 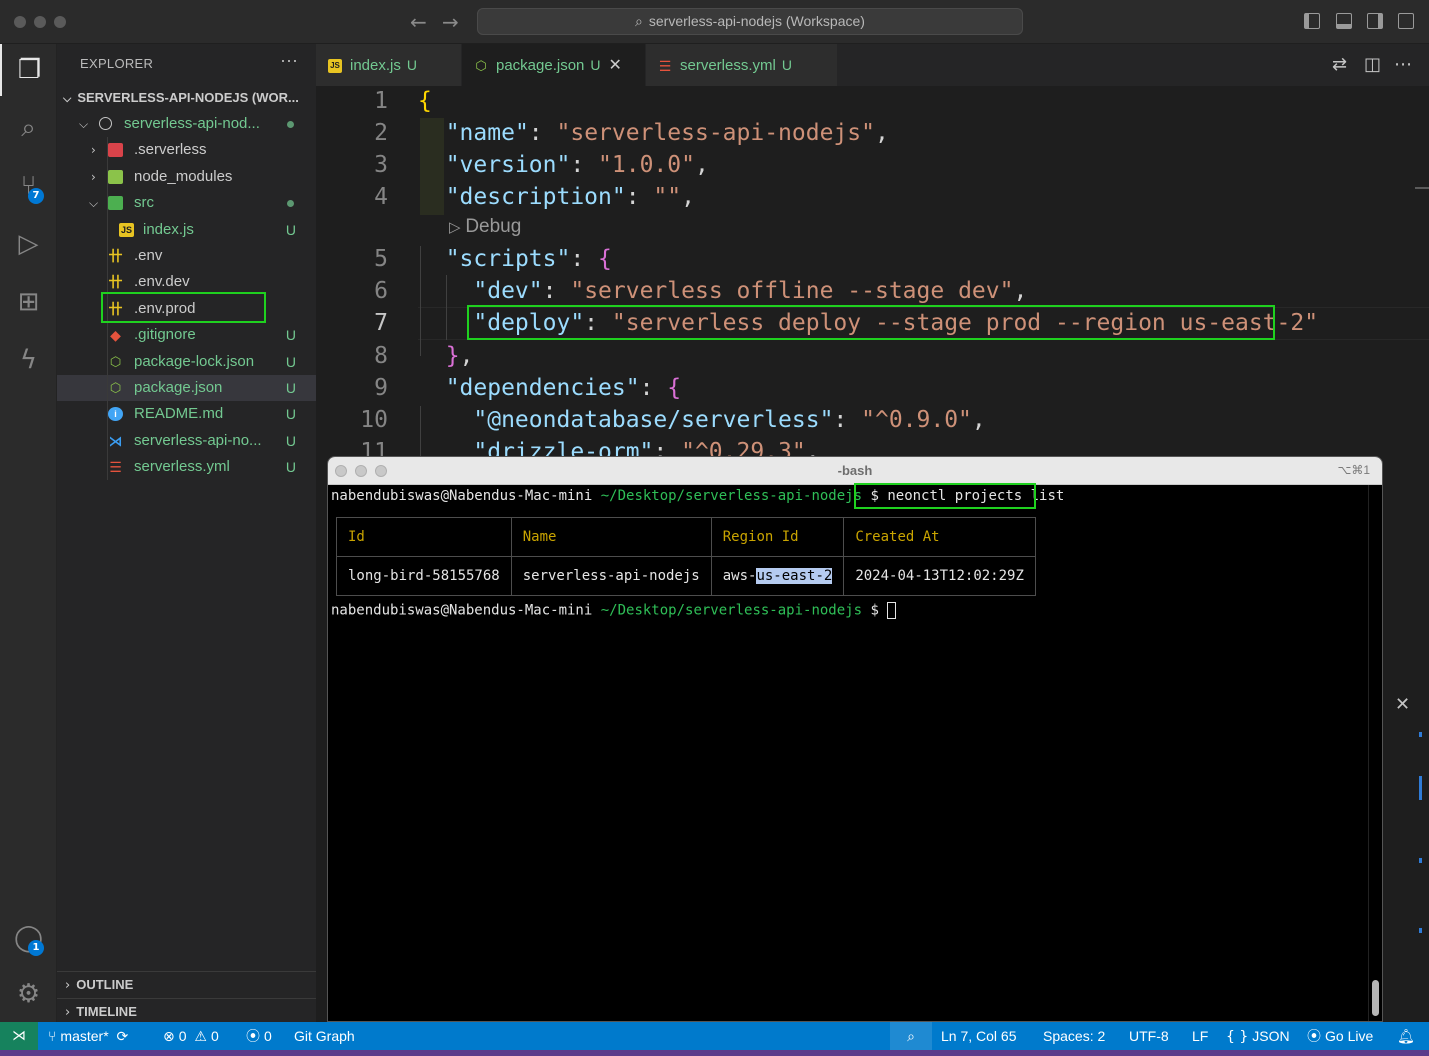 I want to click on outline-section: › OUTLINE, so click(x=186, y=984).